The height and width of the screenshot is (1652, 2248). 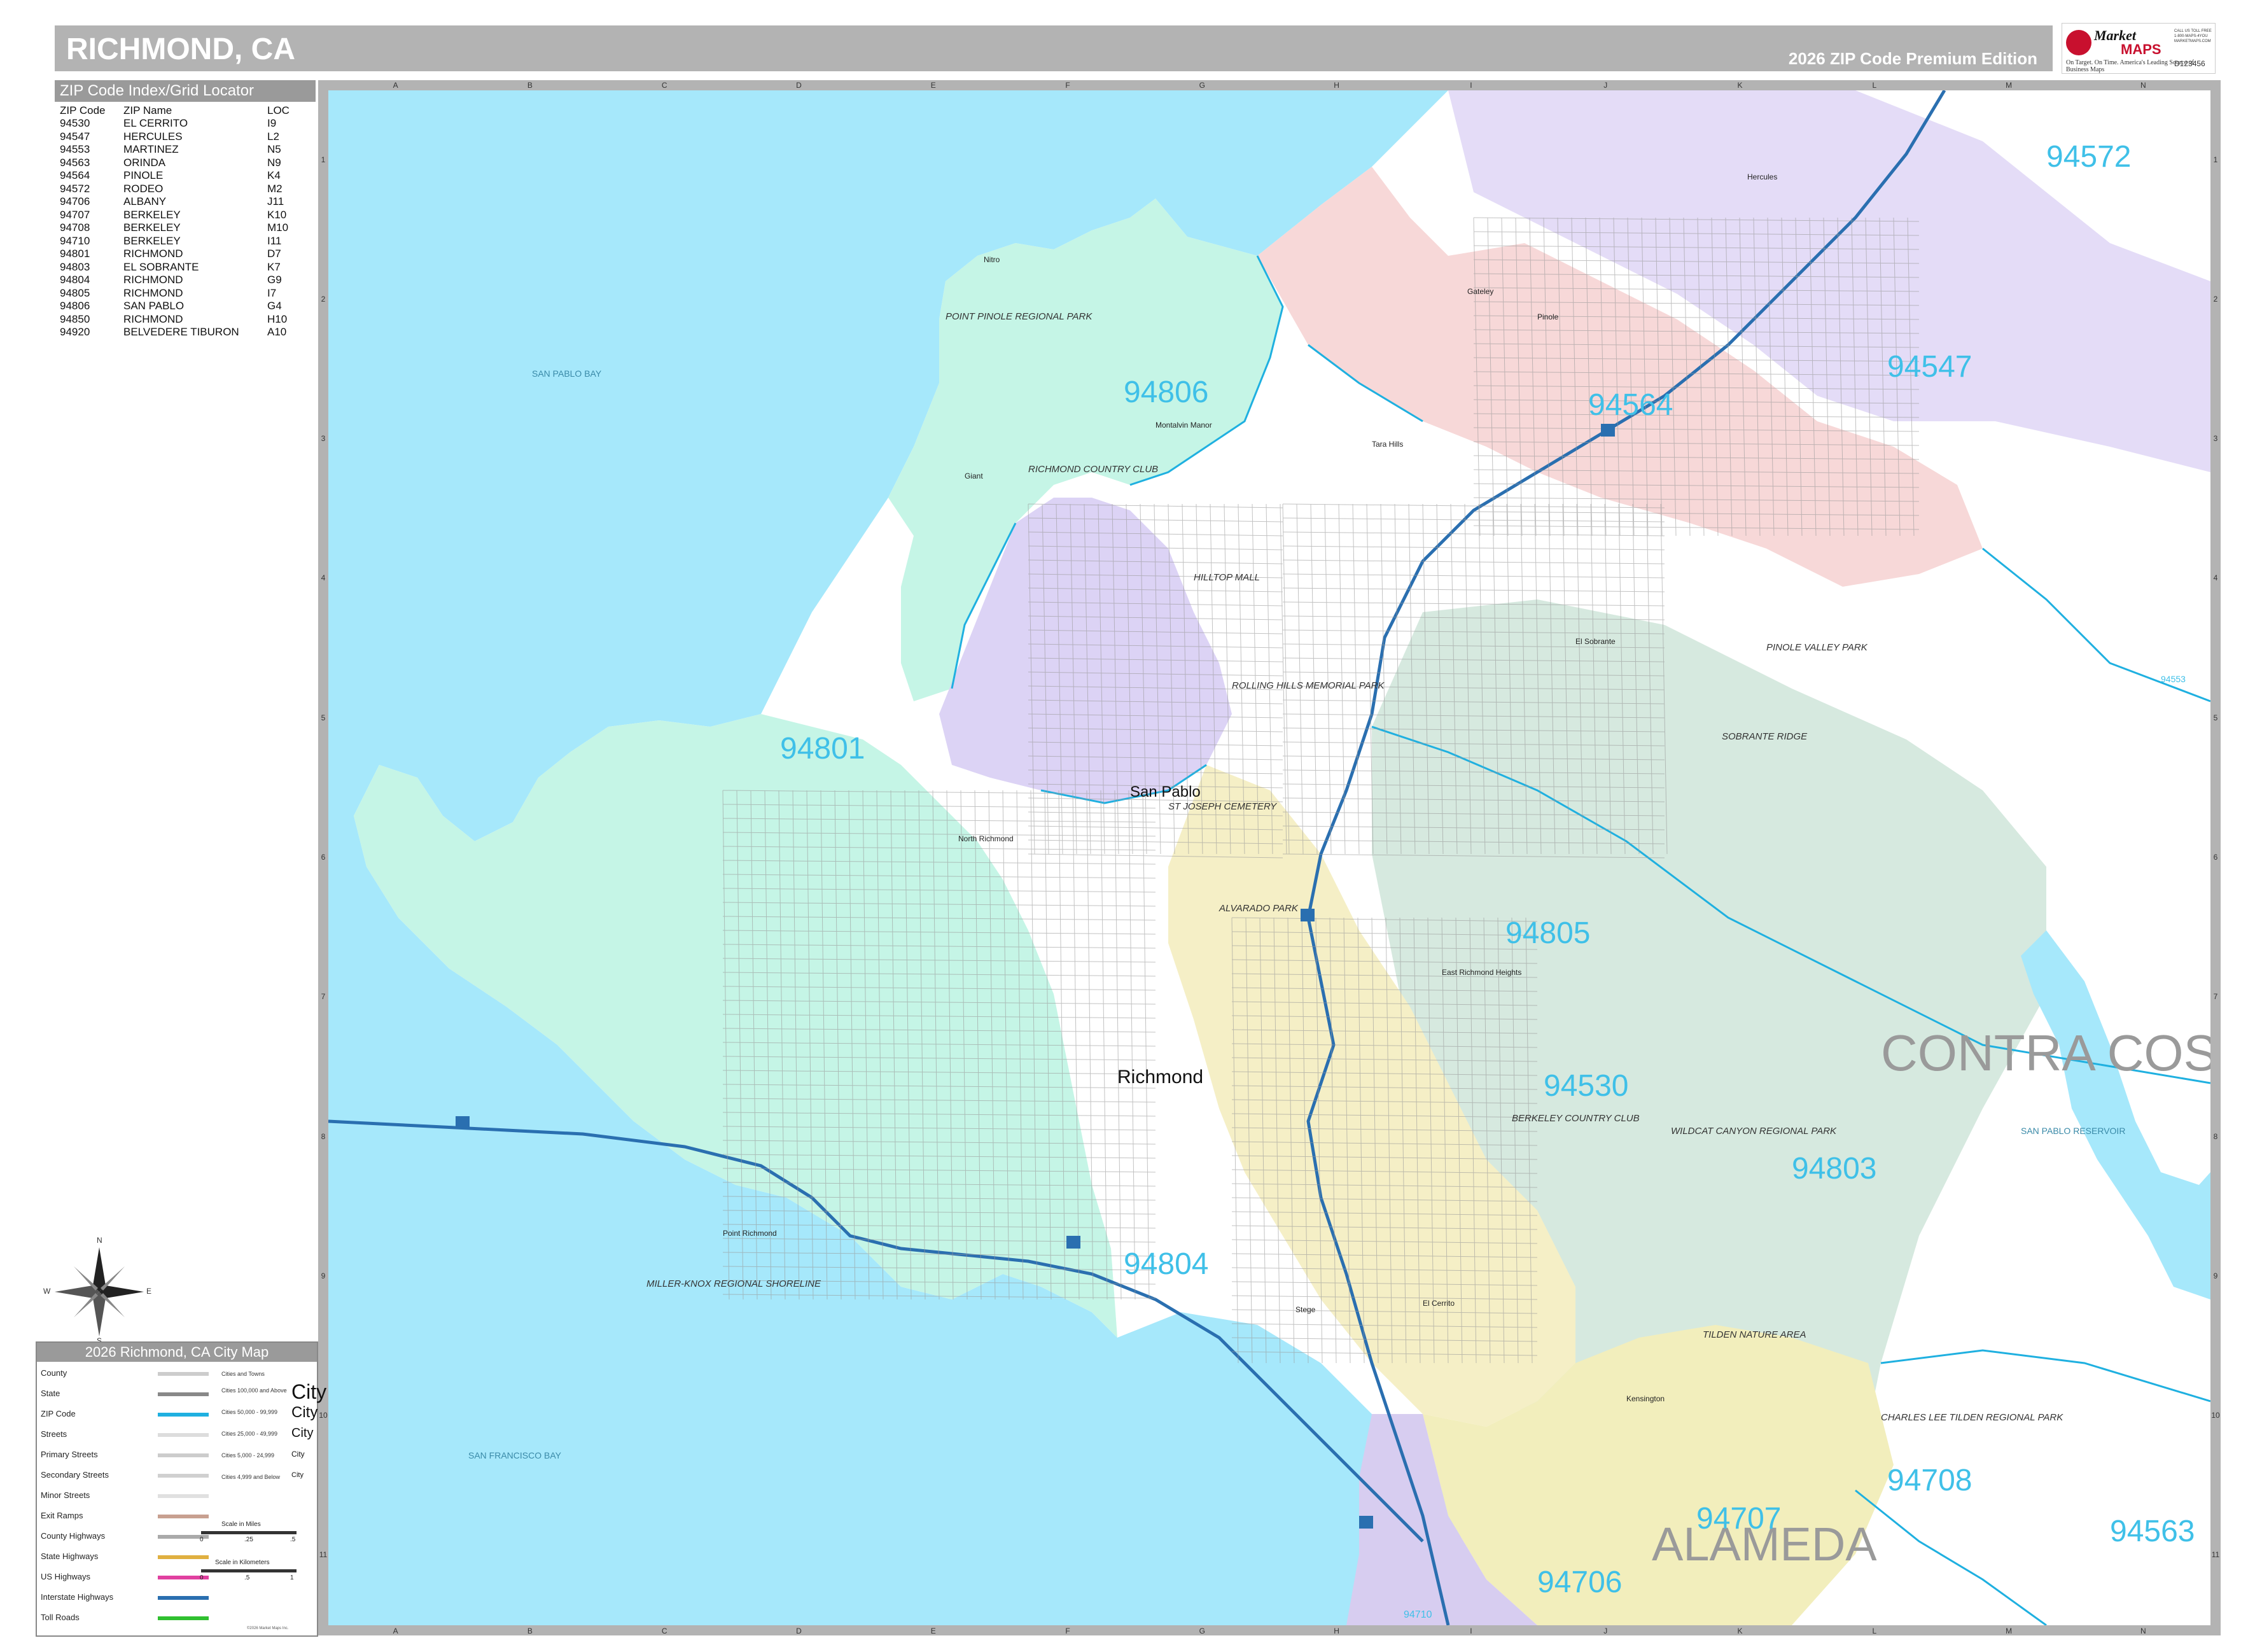 I want to click on loc-cell: K10, so click(x=277, y=214).